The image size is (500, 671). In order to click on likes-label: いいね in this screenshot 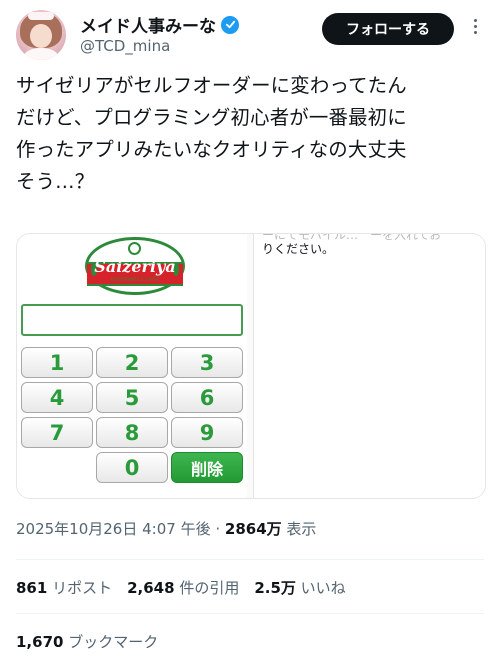, I will do `click(320, 588)`.